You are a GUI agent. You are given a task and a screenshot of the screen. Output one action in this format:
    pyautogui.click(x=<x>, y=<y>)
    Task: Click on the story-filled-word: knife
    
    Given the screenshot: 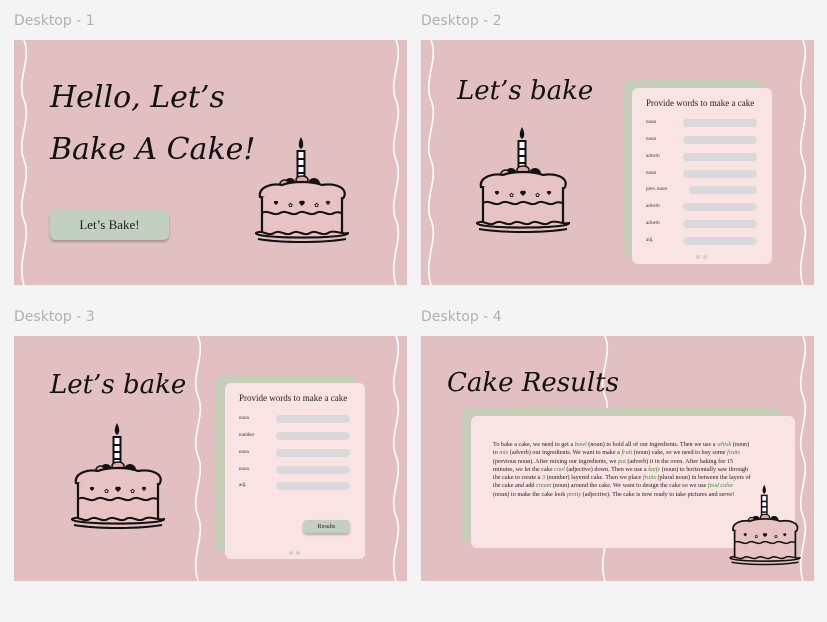 What is the action you would take?
    pyautogui.click(x=654, y=469)
    